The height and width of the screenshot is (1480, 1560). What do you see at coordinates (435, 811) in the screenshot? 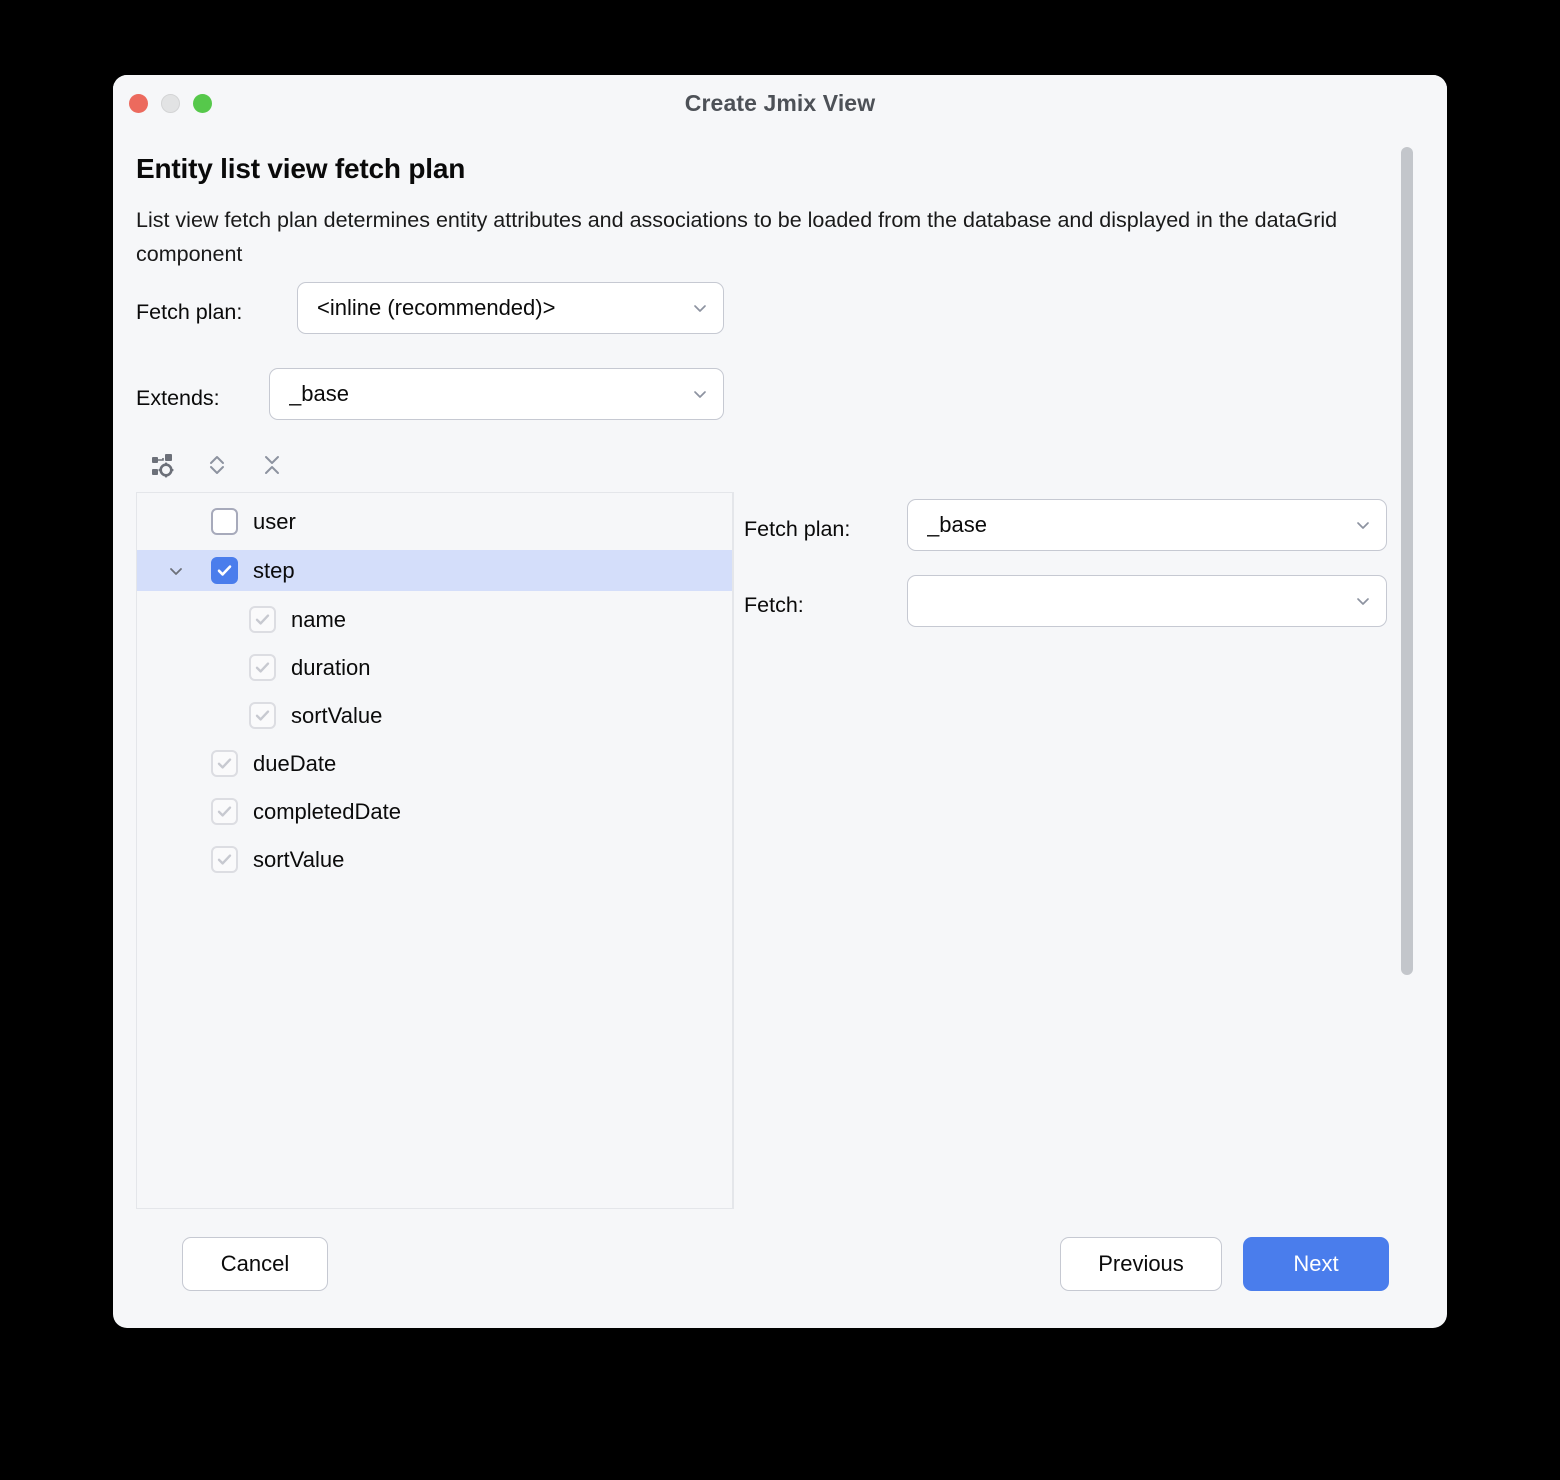
I see `tree-row: completedDate` at bounding box center [435, 811].